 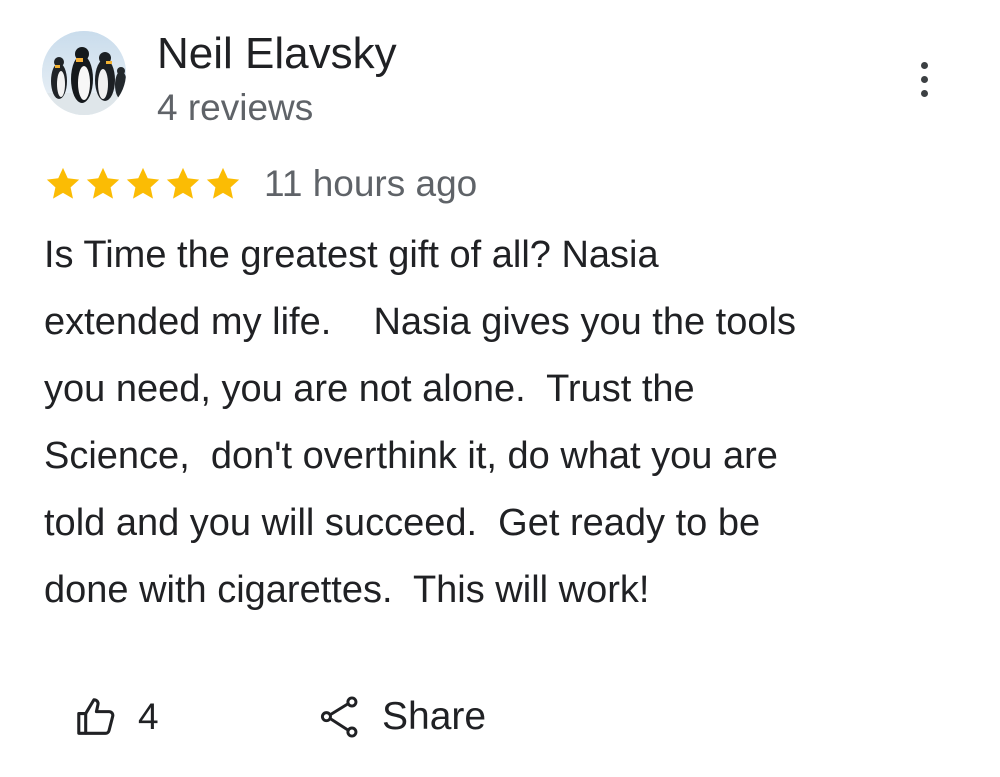 What do you see at coordinates (924, 93) in the screenshot?
I see `more-vert-icon-dot-bottom` at bounding box center [924, 93].